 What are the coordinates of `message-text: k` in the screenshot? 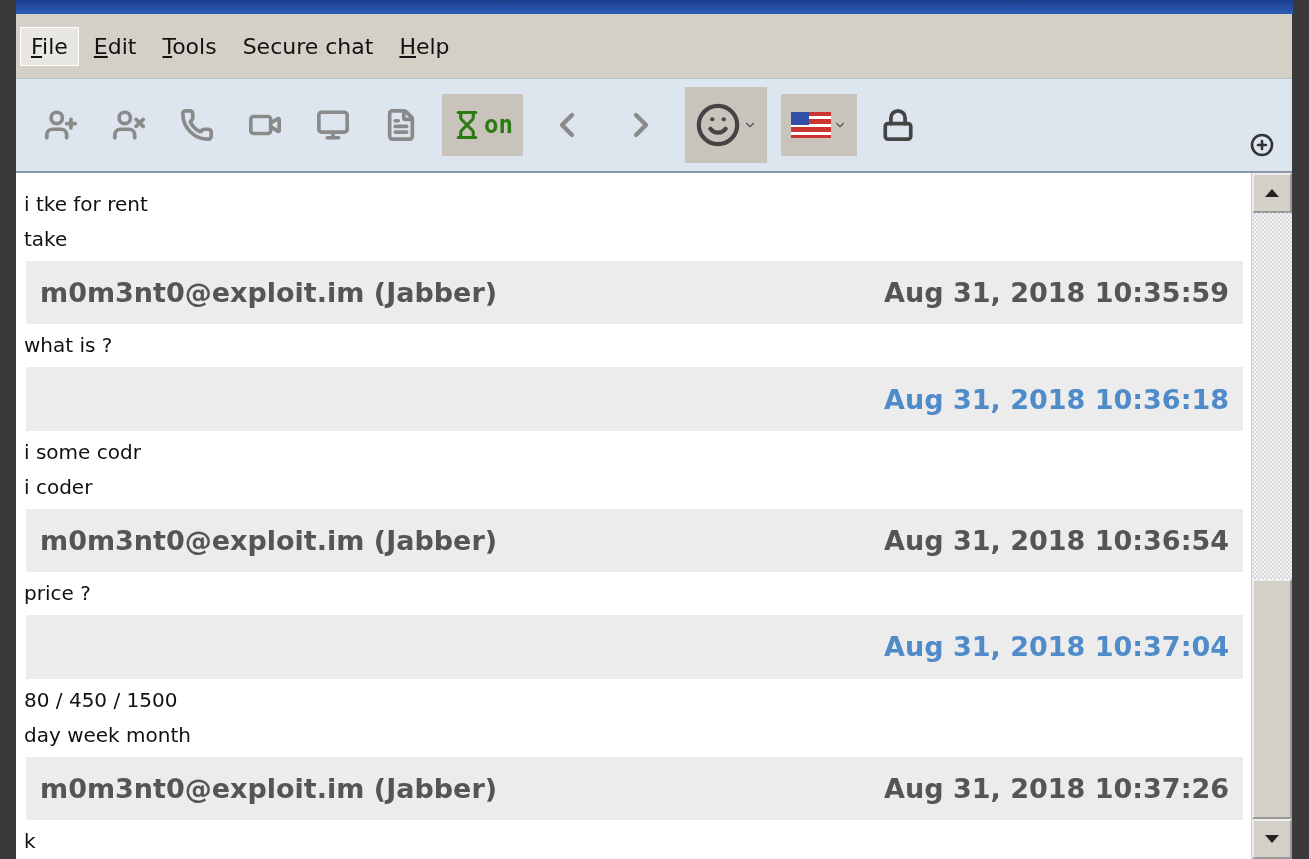 It's located at (30, 842).